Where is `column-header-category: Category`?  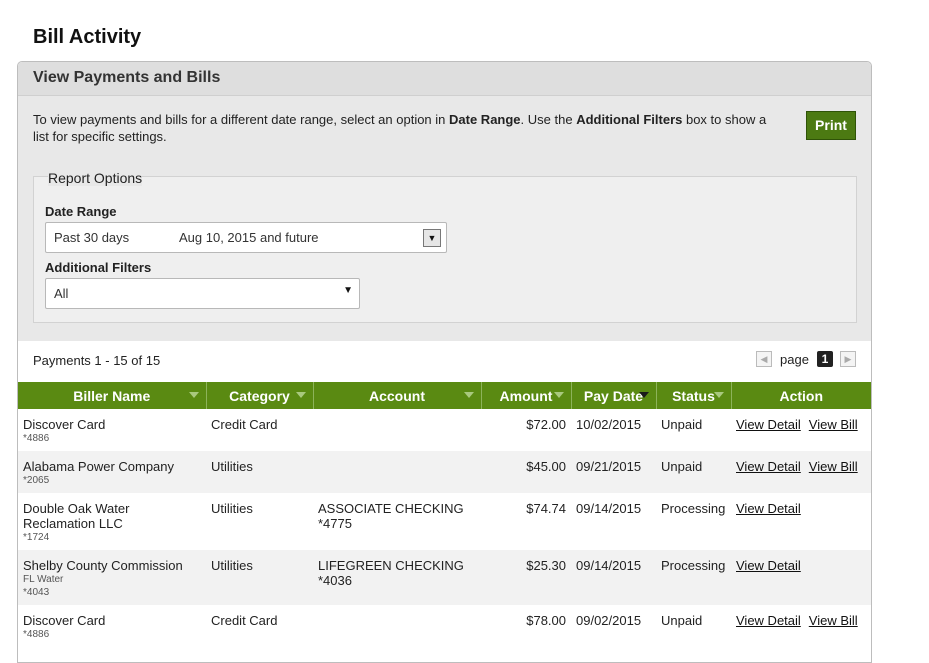
column-header-category: Category is located at coordinates (260, 395).